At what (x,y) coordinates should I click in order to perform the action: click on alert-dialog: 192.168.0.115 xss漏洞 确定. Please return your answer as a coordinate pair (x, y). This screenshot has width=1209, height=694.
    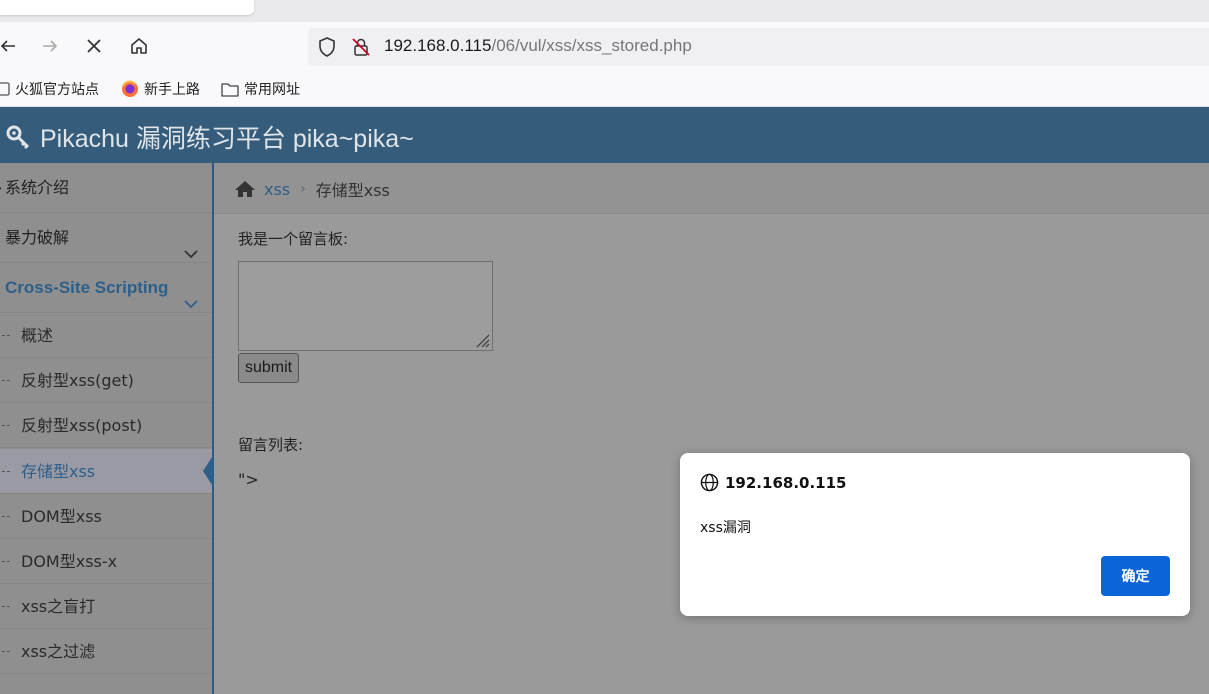
    Looking at the image, I should click on (935, 534).